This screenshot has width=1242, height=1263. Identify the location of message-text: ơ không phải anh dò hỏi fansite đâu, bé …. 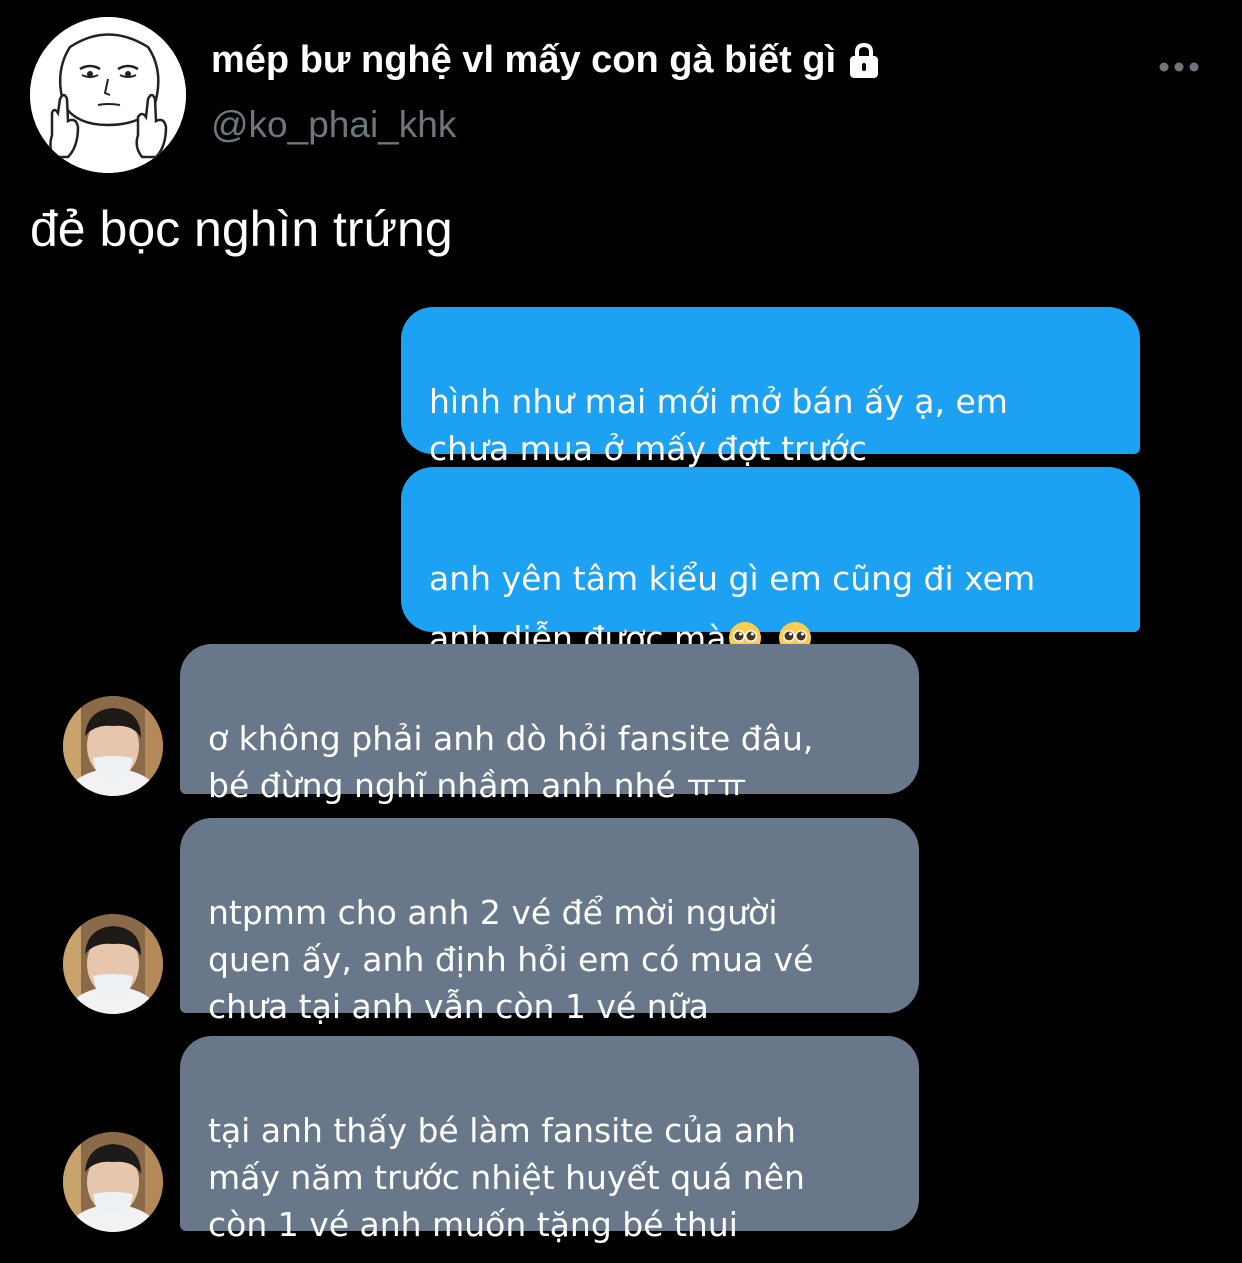
(511, 762).